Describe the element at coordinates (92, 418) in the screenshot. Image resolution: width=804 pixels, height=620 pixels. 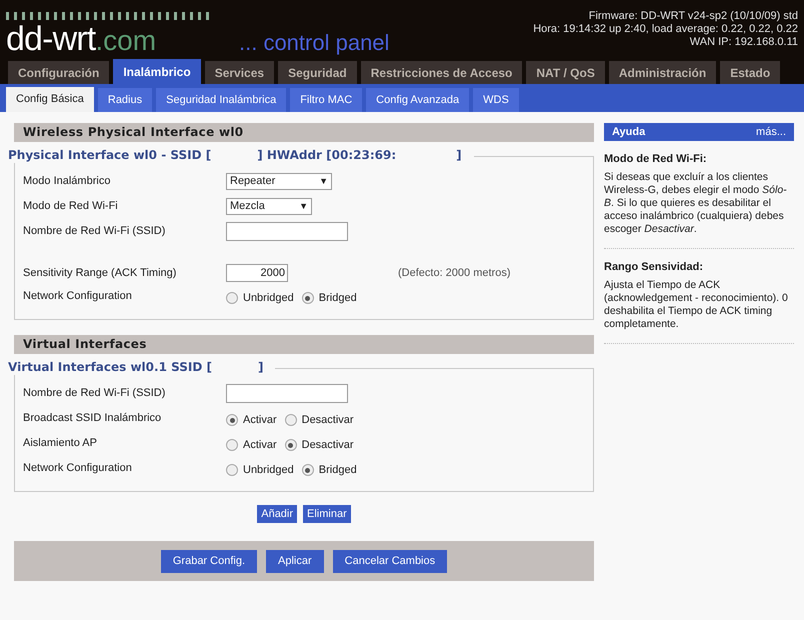
I see `field-label: Broadcast SSID Inalámbrico` at that location.